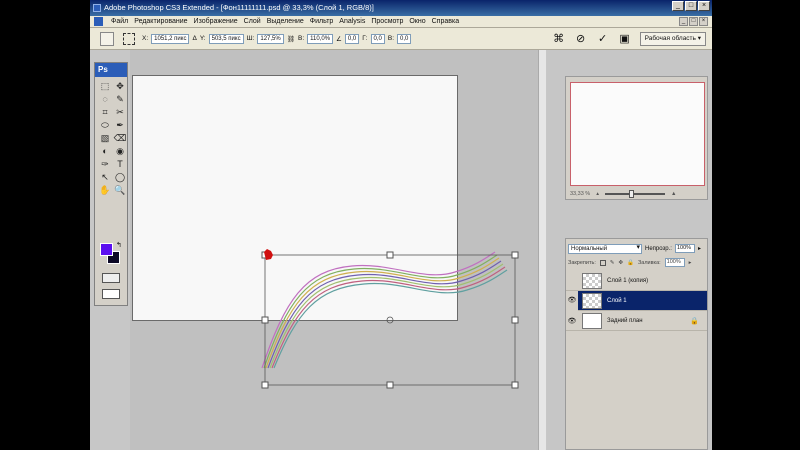 This screenshot has width=800, height=450. Describe the element at coordinates (628, 280) in the screenshot. I see `layer-name: Слой 1 (копия)` at that location.